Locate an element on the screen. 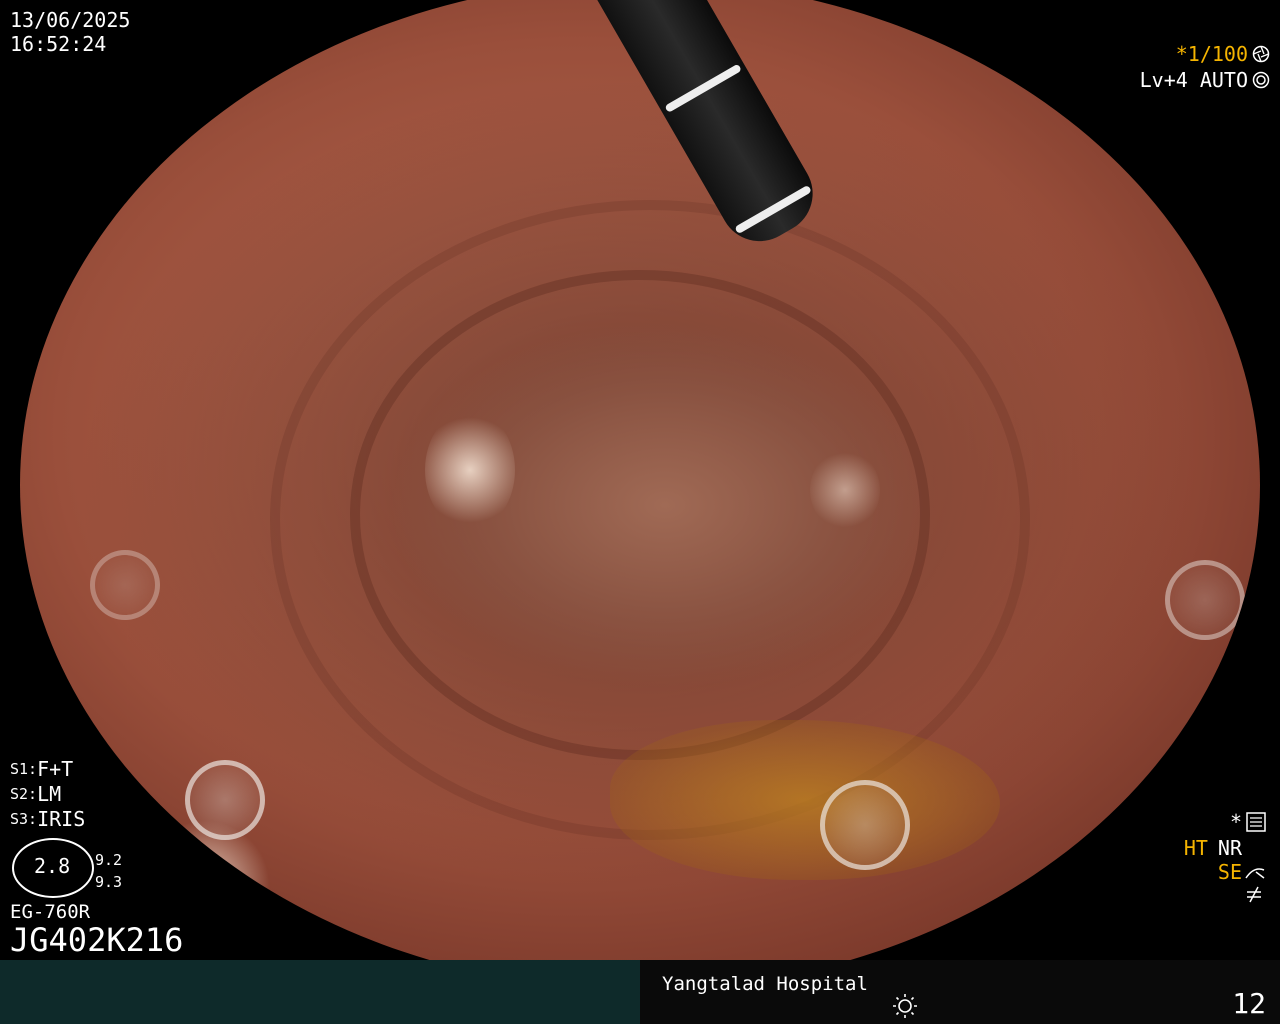 The width and height of the screenshot is (1280, 1024). time-label: 16:52:24 is located at coordinates (58, 44).